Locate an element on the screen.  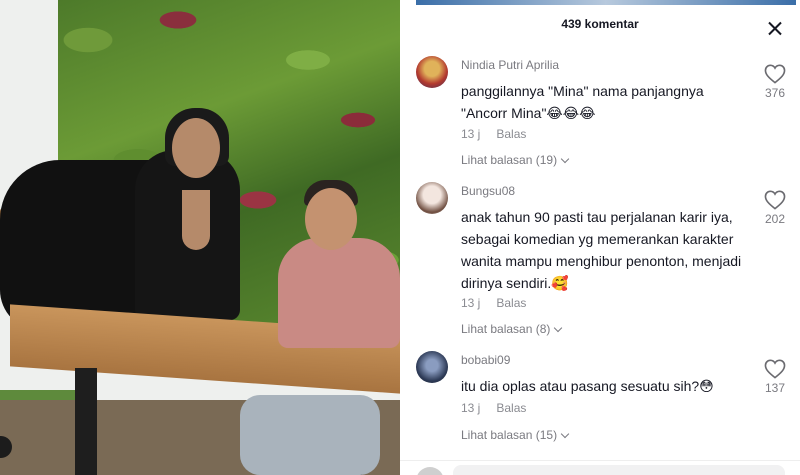
comment-username: Nindia Putri Aprilia is located at coordinates (510, 65).